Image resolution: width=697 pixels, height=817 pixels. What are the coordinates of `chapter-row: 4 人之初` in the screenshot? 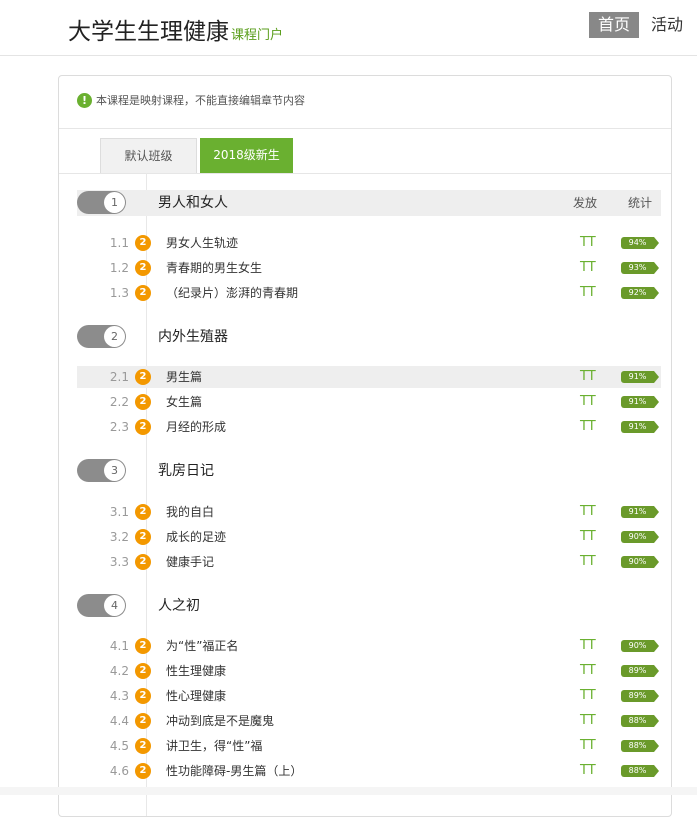 It's located at (369, 606).